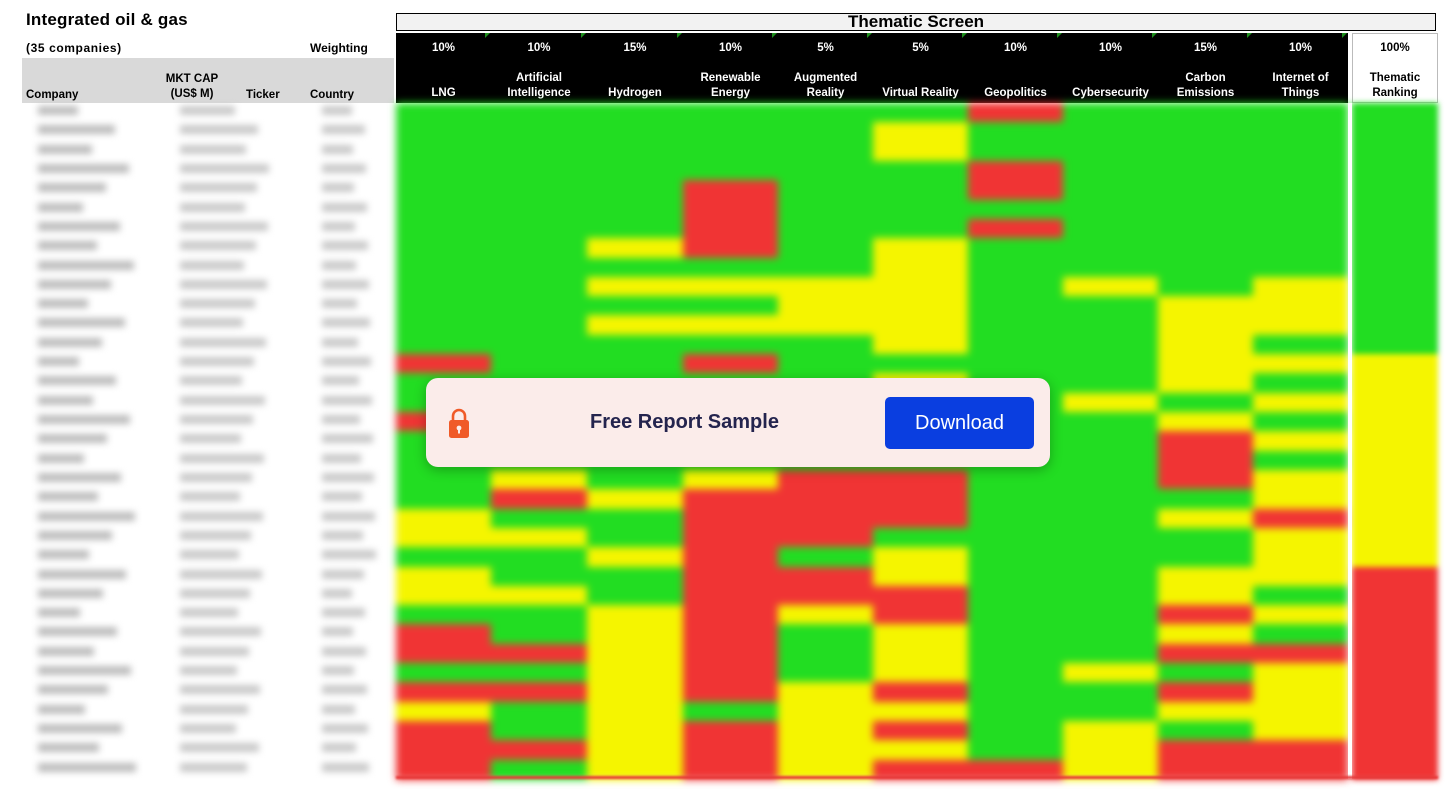  What do you see at coordinates (1205, 78) in the screenshot?
I see `theme-name-line1: Carbon` at bounding box center [1205, 78].